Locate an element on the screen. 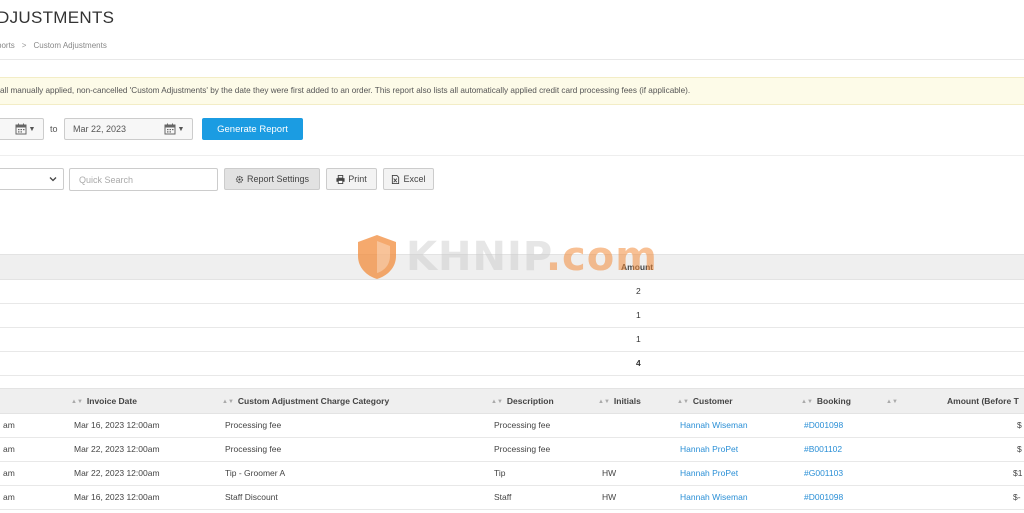 The image size is (1024, 513). chevron-down-icon is located at coordinates (53, 179).